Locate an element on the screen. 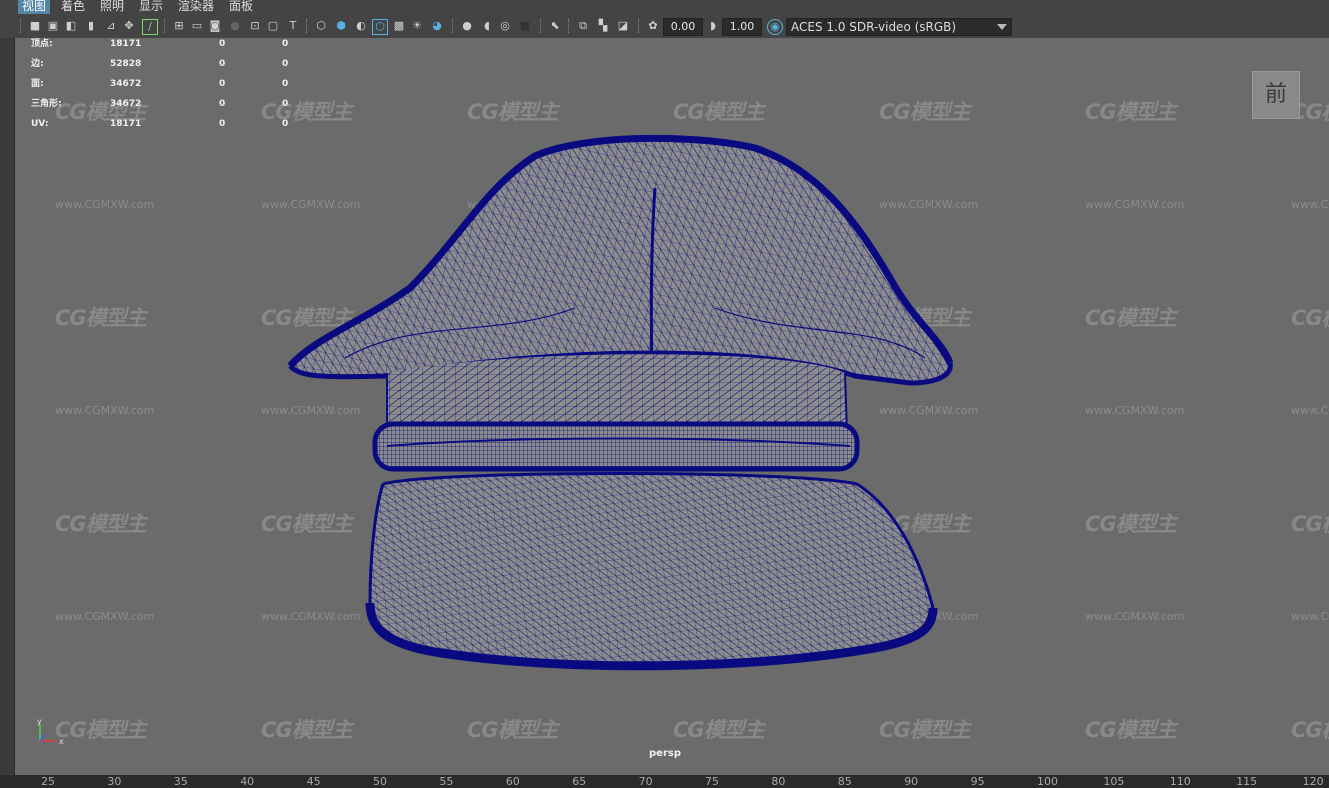 The height and width of the screenshot is (788, 1329). menu-lighting: 照明 is located at coordinates (112, 7).